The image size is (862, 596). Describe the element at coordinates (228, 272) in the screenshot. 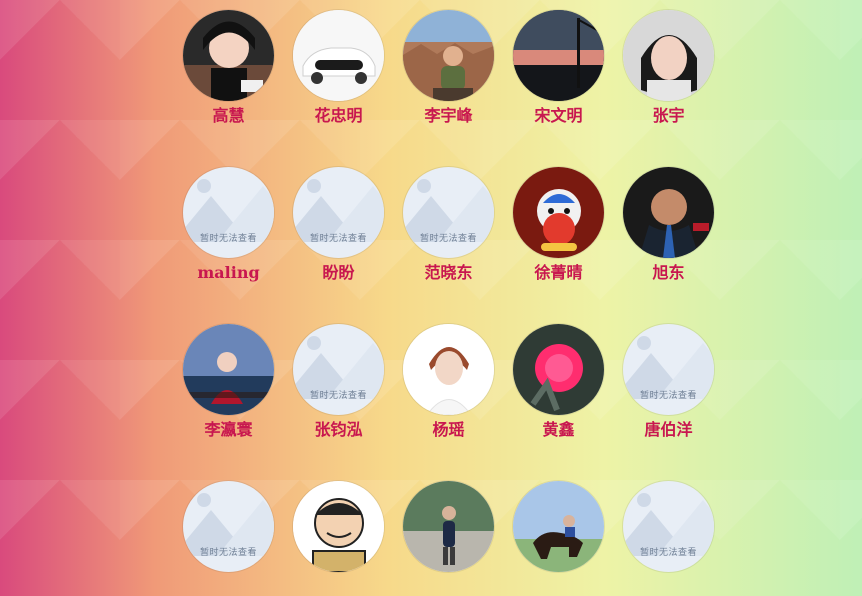

I see `person-name: maling` at that location.